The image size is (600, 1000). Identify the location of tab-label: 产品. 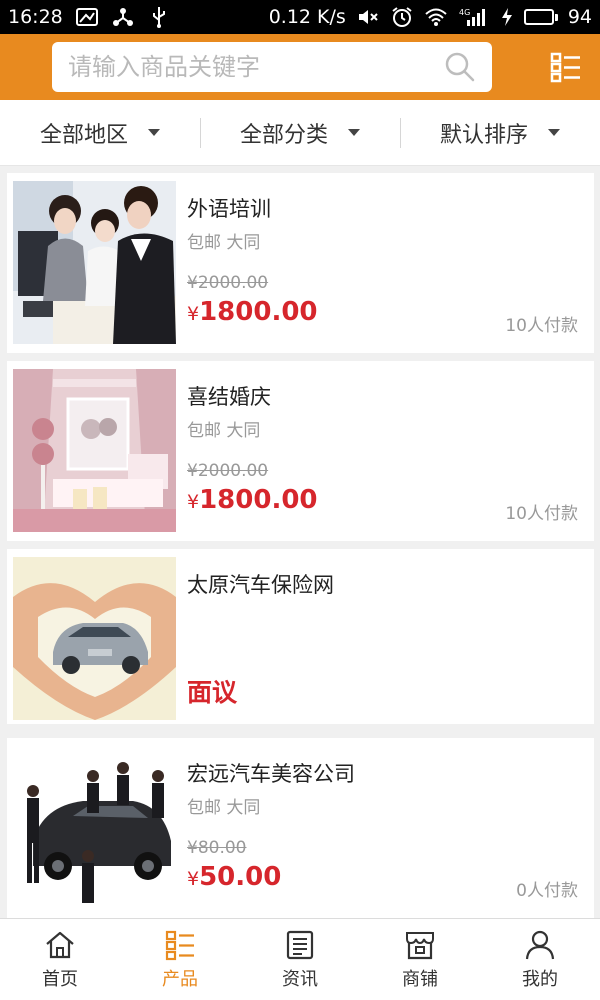
(180, 979).